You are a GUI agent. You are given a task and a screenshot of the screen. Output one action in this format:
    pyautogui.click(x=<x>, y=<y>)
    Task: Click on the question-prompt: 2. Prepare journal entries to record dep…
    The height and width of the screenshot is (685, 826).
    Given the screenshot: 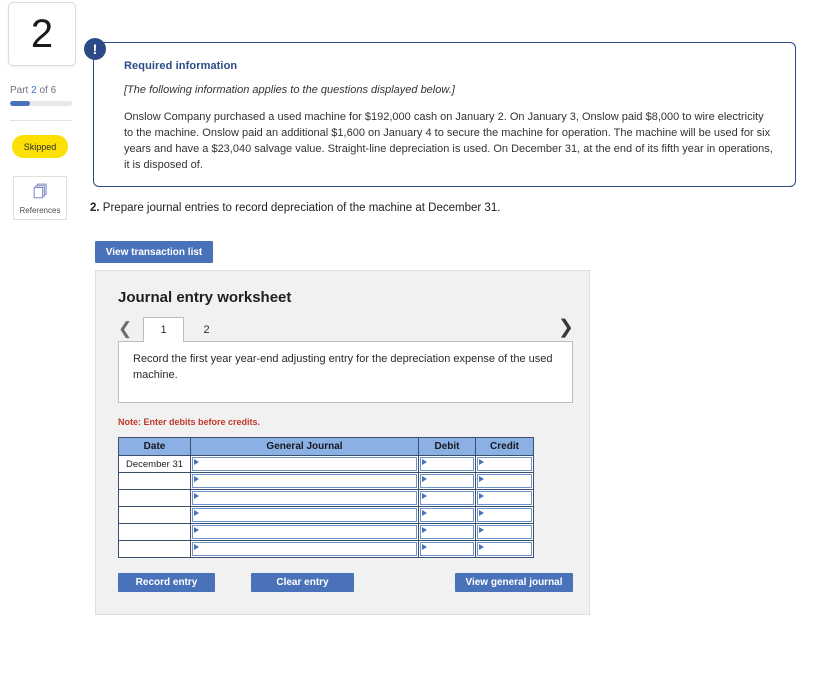 What is the action you would take?
    pyautogui.click(x=295, y=208)
    